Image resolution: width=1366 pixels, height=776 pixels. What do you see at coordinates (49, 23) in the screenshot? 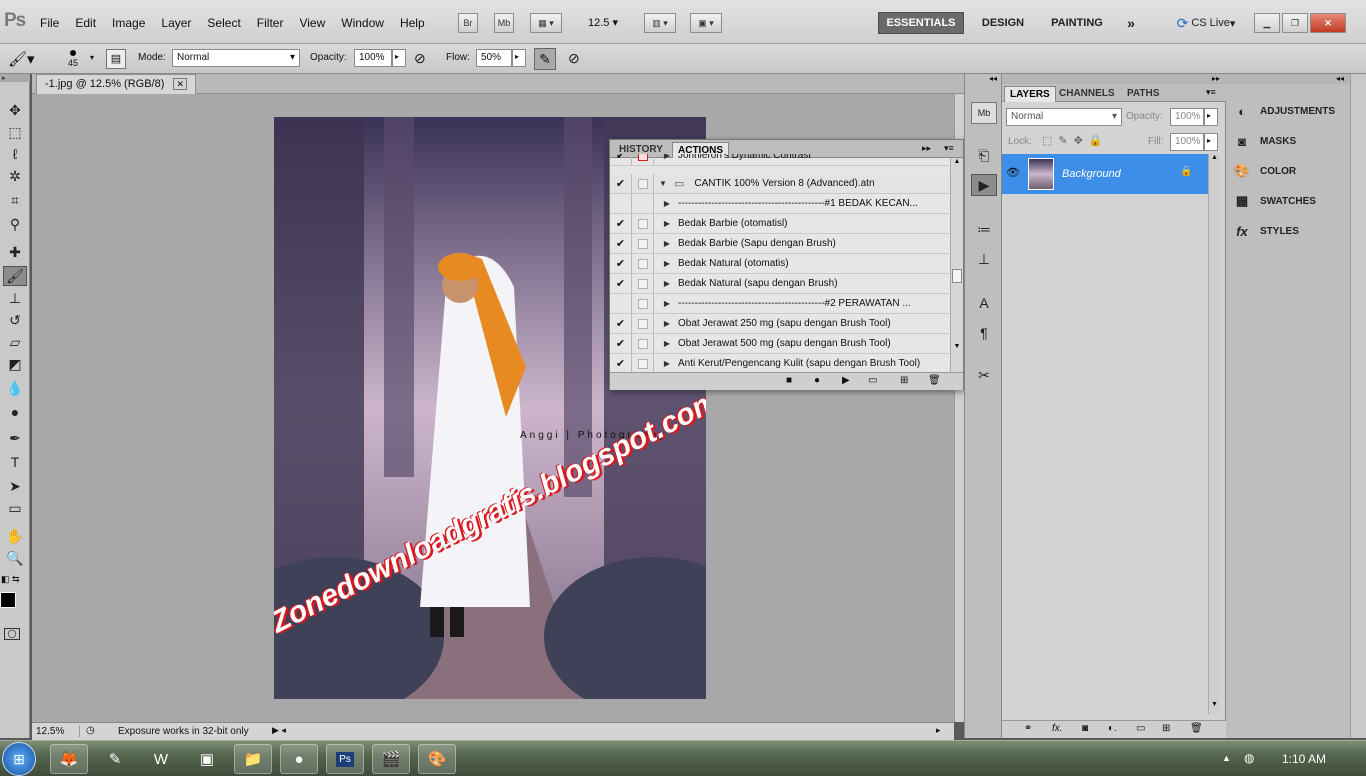
I see `menu-file: File` at bounding box center [49, 23].